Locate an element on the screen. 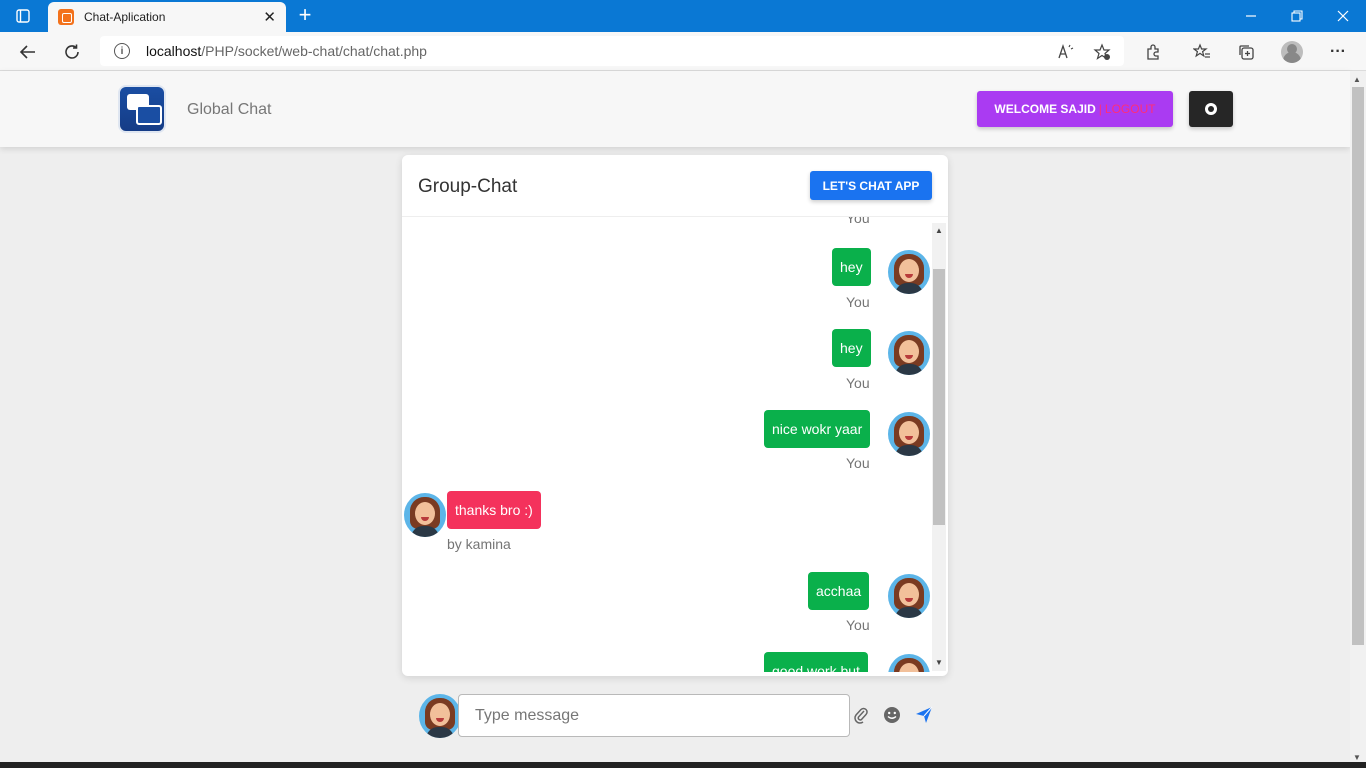 The image size is (1366, 768). page-scroll-down-icon: ▼ is located at coordinates (1357, 757).